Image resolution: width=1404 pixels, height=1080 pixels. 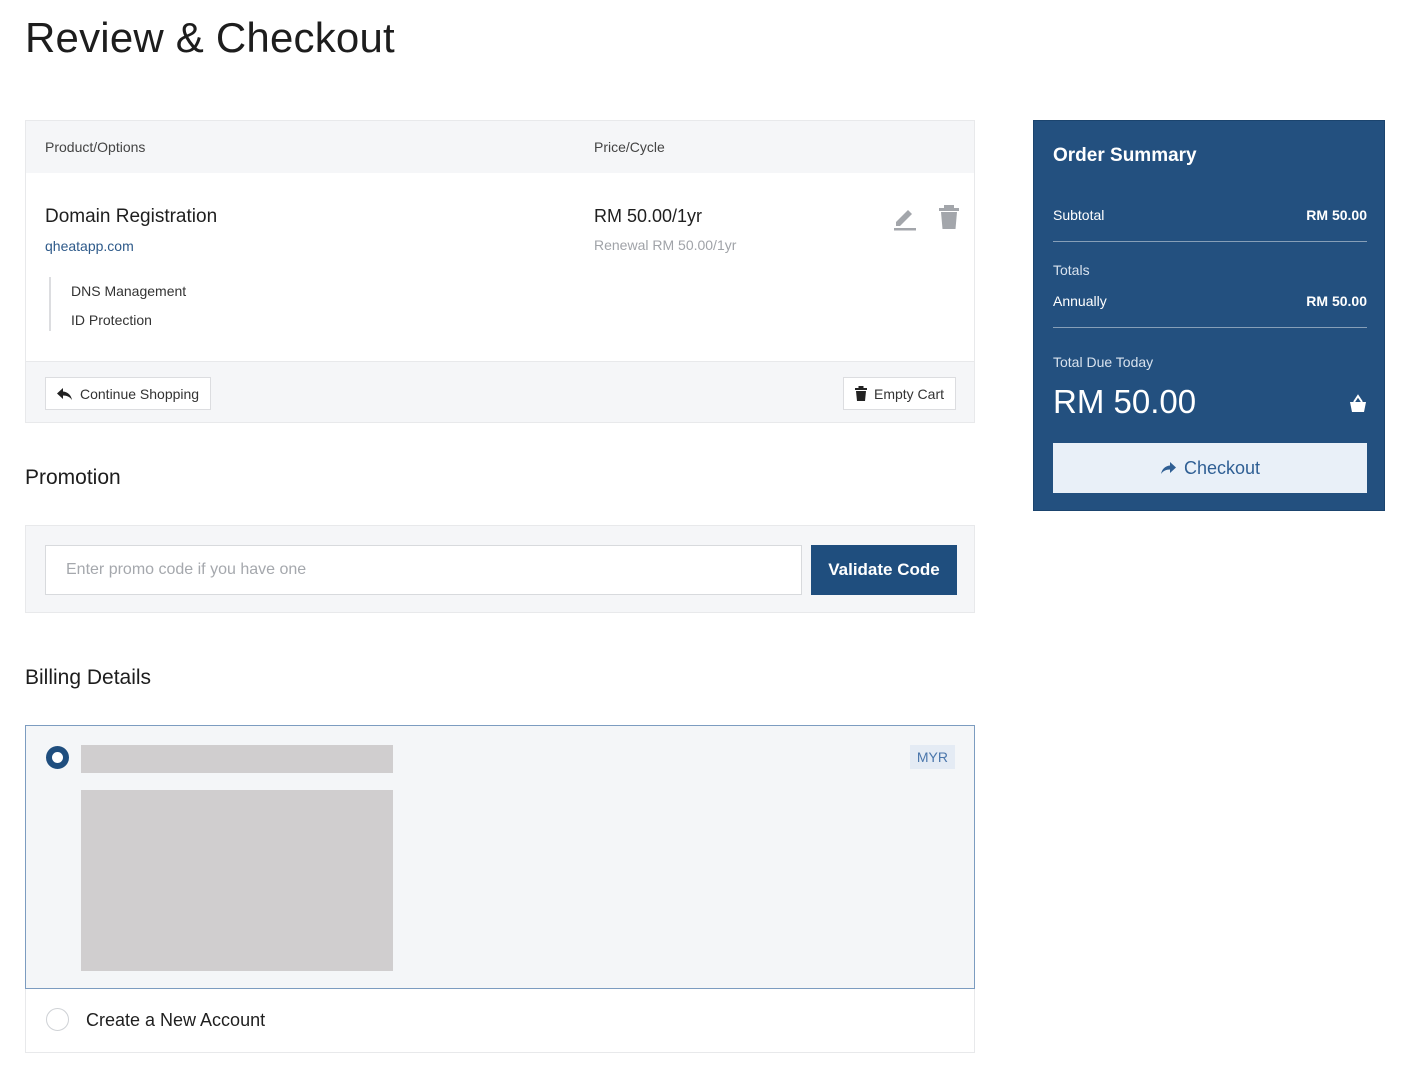 I want to click on empty-cart-button: Empty Cart, so click(x=899, y=393).